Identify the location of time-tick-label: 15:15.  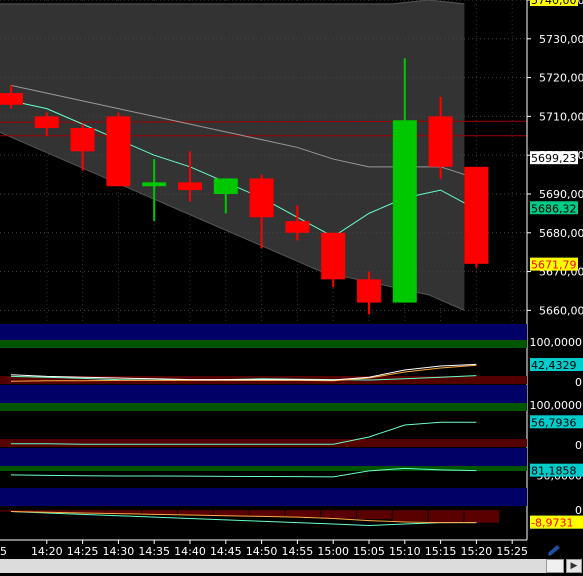
(441, 551).